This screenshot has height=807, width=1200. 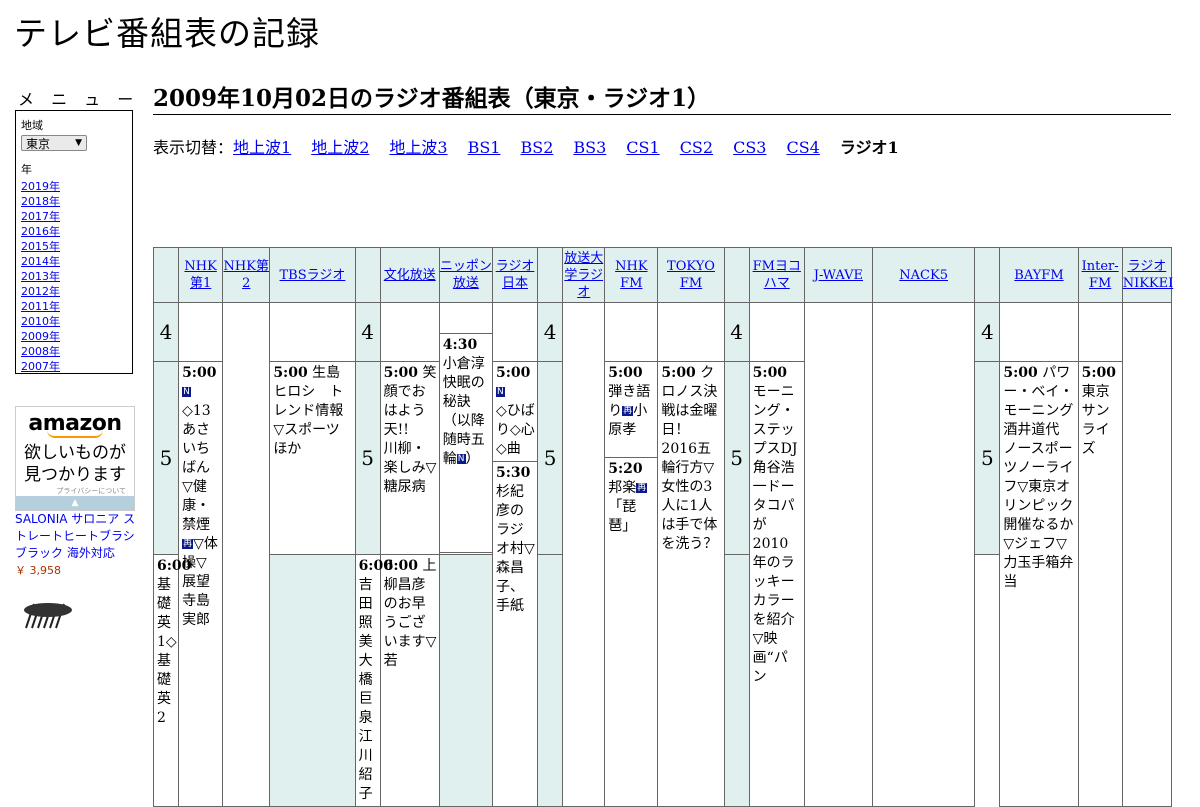 I want to click on switch-link: BS2, so click(x=536, y=147).